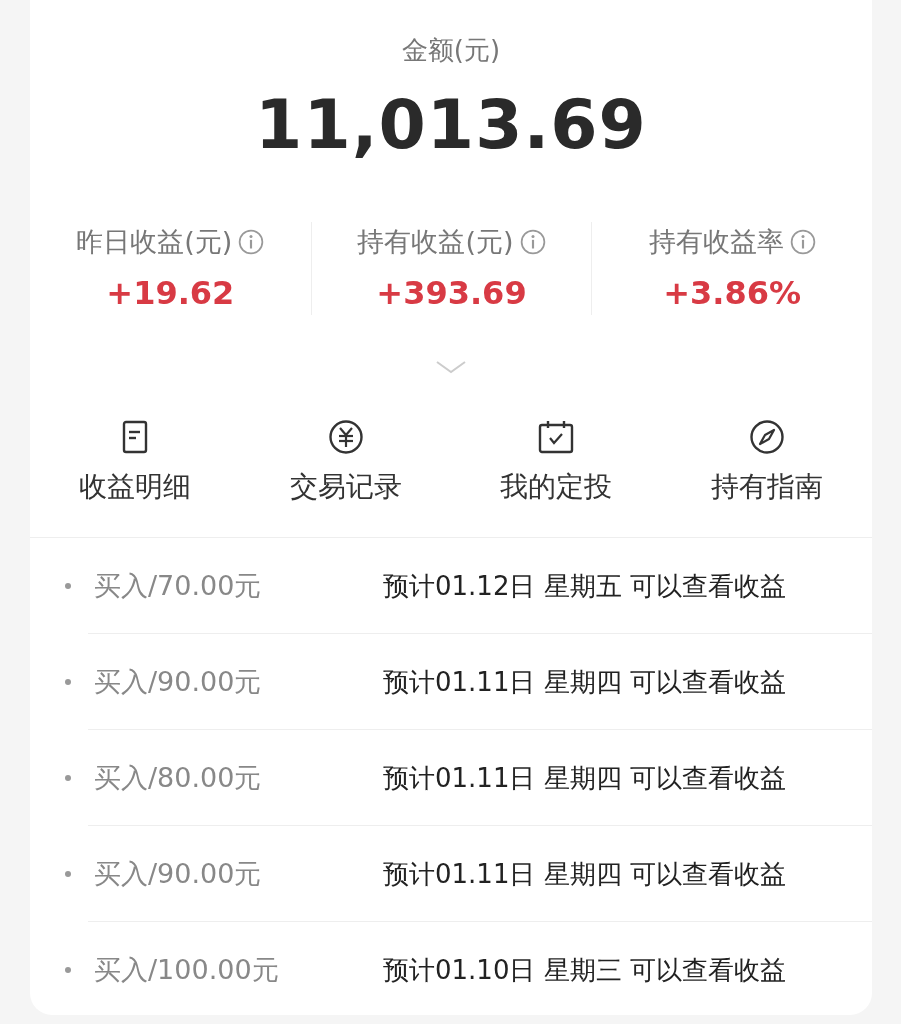 The image size is (901, 1024). What do you see at coordinates (556, 487) in the screenshot?
I see `action-label: 我的定投` at bounding box center [556, 487].